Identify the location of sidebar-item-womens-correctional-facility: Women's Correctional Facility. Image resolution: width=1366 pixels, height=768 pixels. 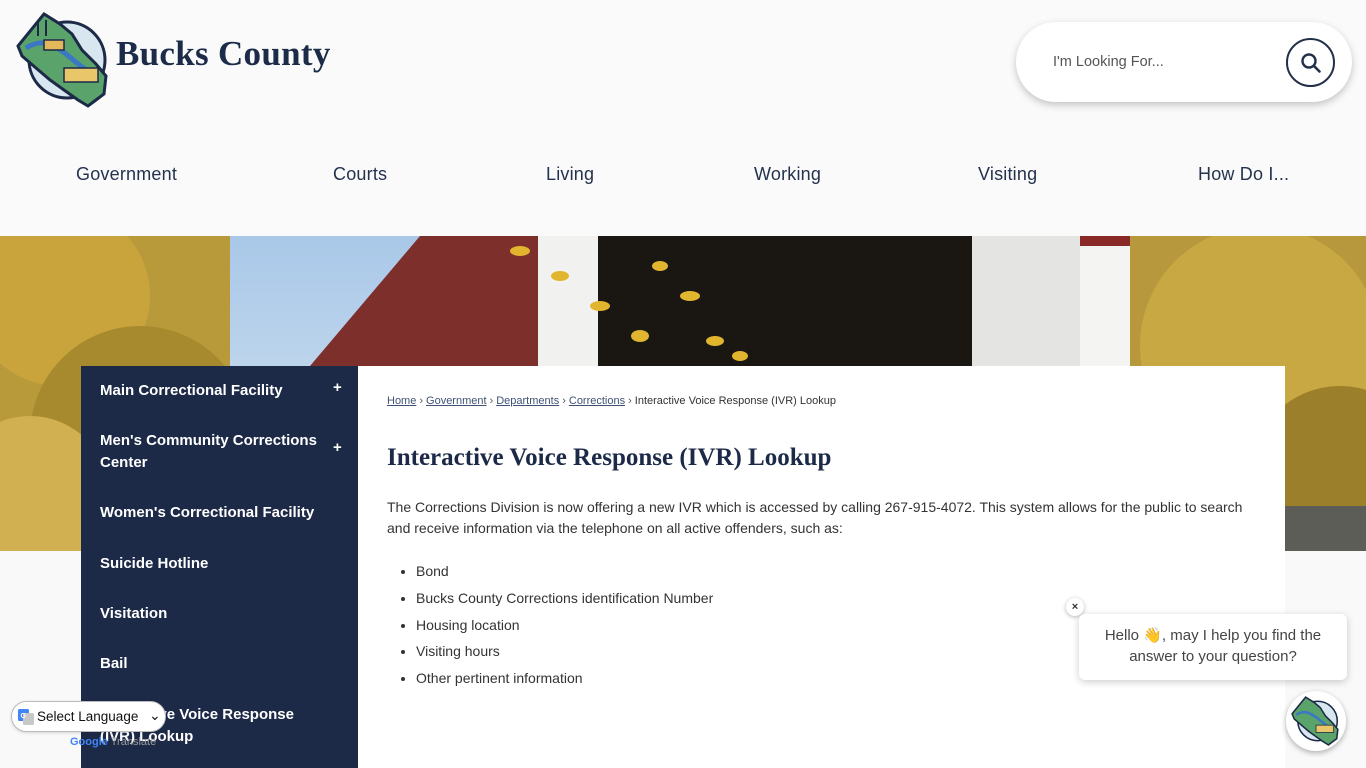
(215, 513).